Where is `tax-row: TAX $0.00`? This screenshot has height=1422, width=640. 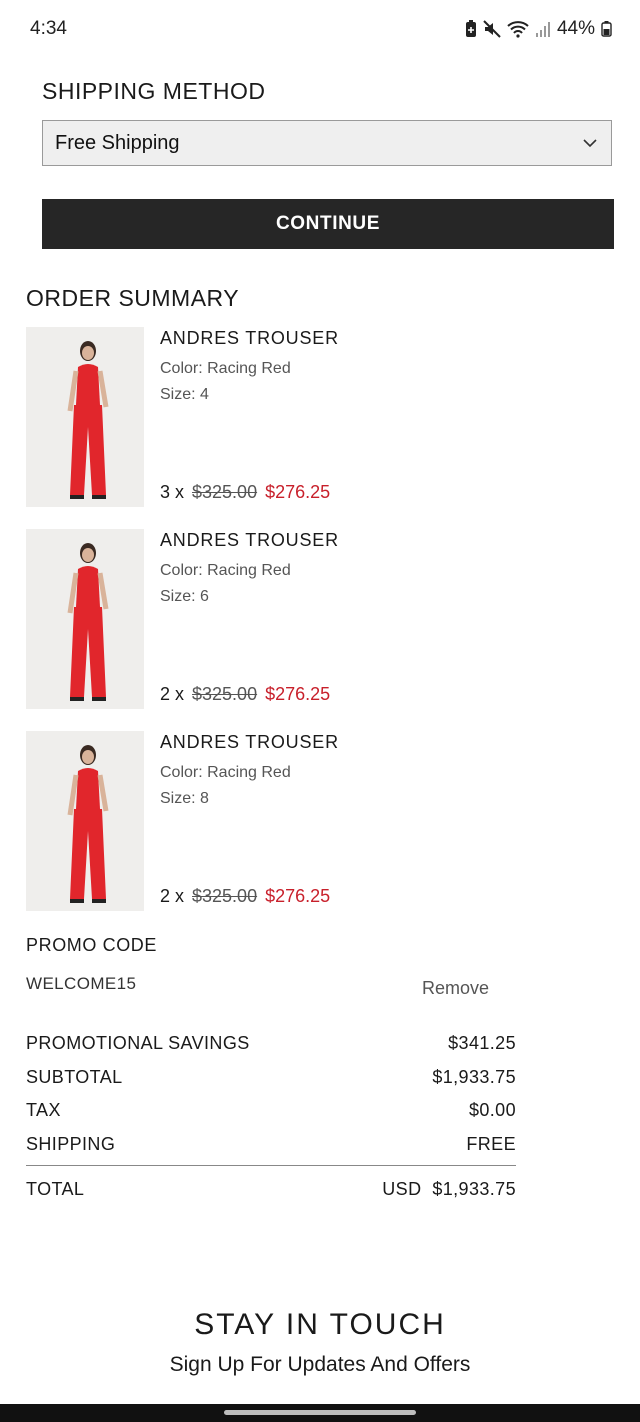
tax-row: TAX $0.00 is located at coordinates (271, 1110).